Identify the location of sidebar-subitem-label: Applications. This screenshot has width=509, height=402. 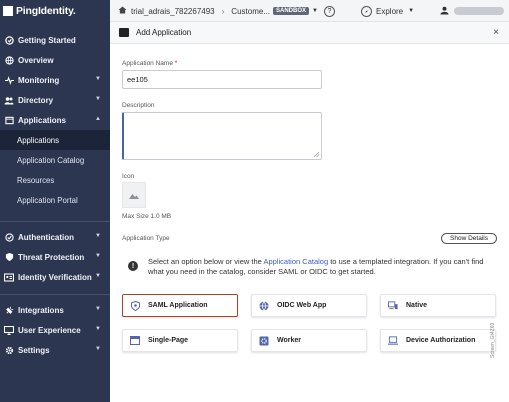
(38, 140).